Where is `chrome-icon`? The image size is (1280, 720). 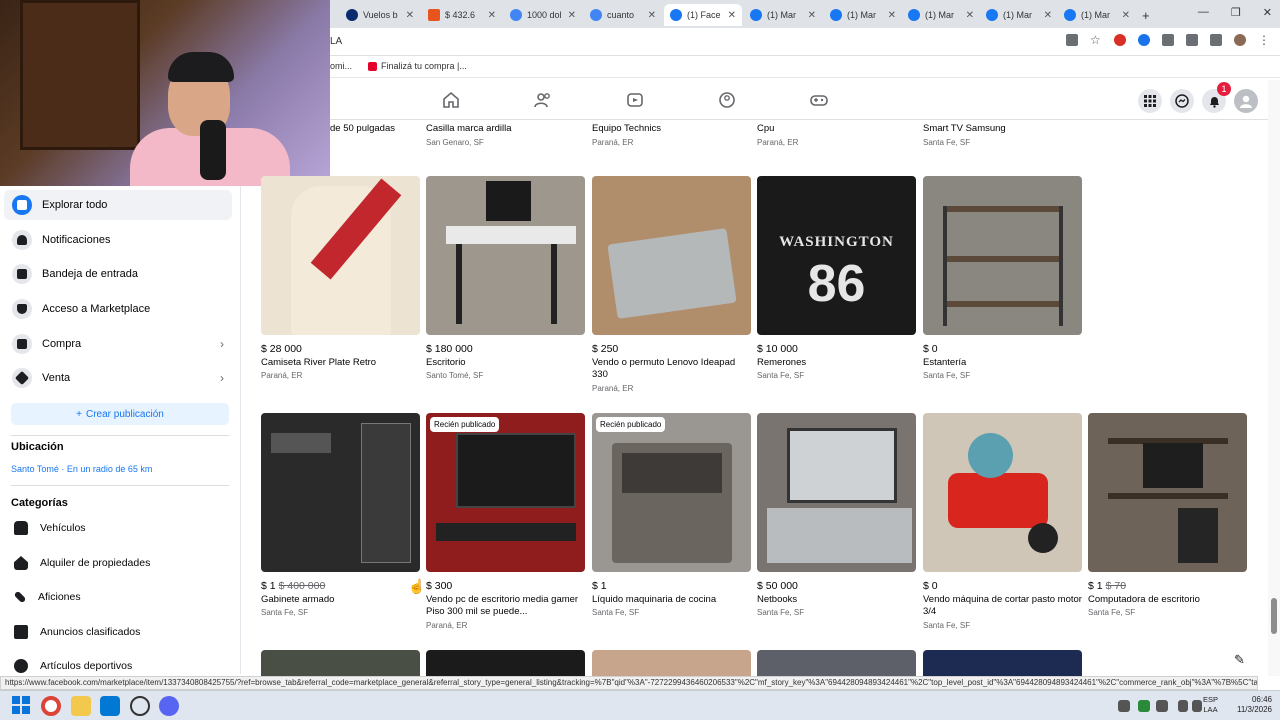 chrome-icon is located at coordinates (51, 706).